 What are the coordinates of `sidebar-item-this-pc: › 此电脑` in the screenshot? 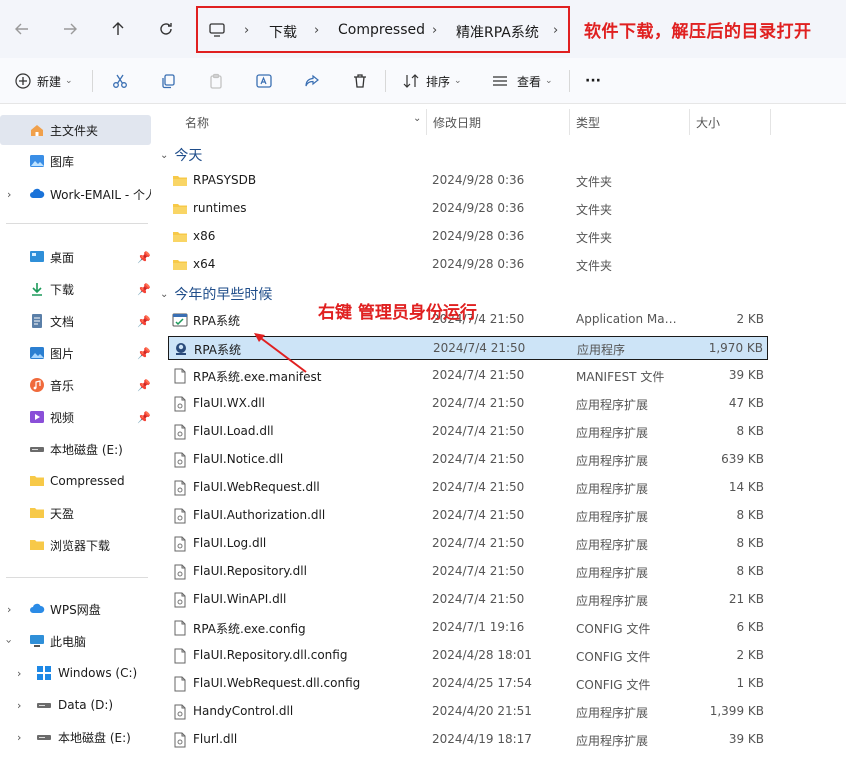 It's located at (75, 641).